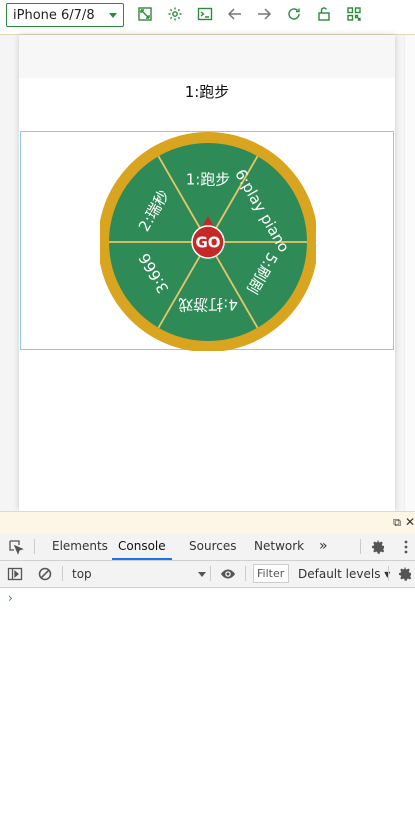 The height and width of the screenshot is (824, 415). I want to click on unlock-icon, so click(324, 14).